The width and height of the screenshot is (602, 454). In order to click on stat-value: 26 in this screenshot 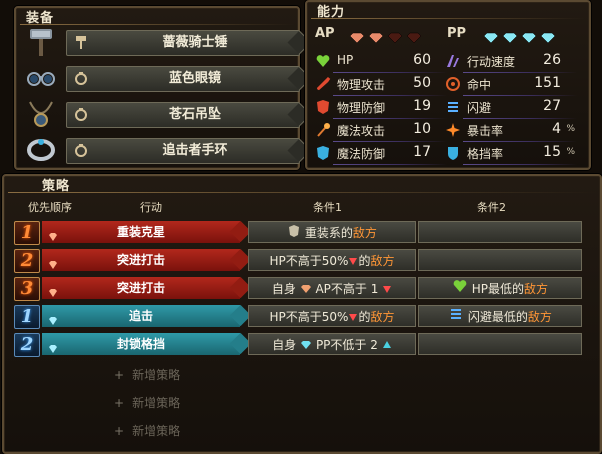, I will do `click(552, 60)`.